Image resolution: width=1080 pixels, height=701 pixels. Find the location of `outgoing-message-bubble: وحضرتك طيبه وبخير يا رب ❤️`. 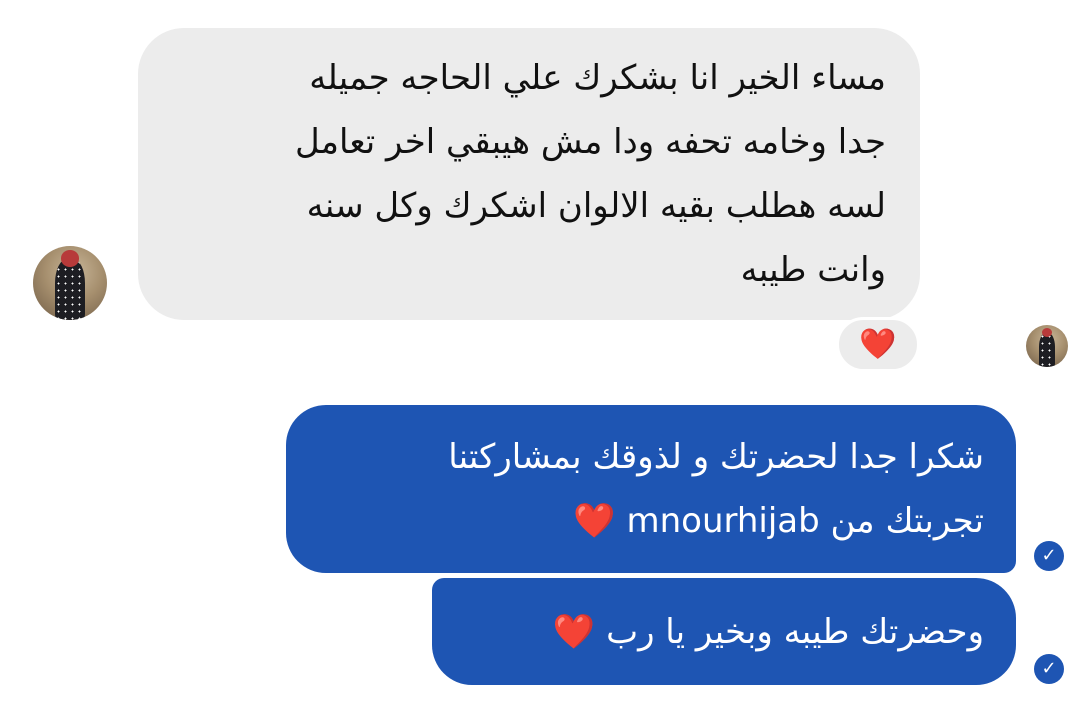

outgoing-message-bubble: وحضرتك طيبه وبخير يا رب ❤️ is located at coordinates (724, 631).